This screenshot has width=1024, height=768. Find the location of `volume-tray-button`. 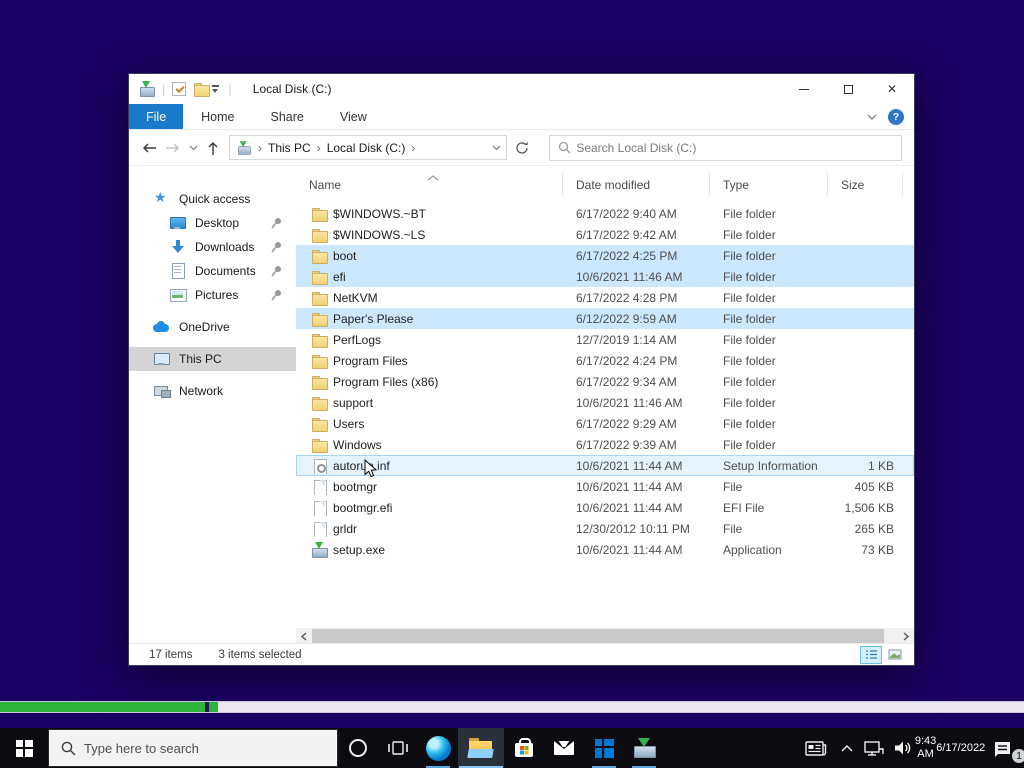

volume-tray-button is located at coordinates (903, 748).